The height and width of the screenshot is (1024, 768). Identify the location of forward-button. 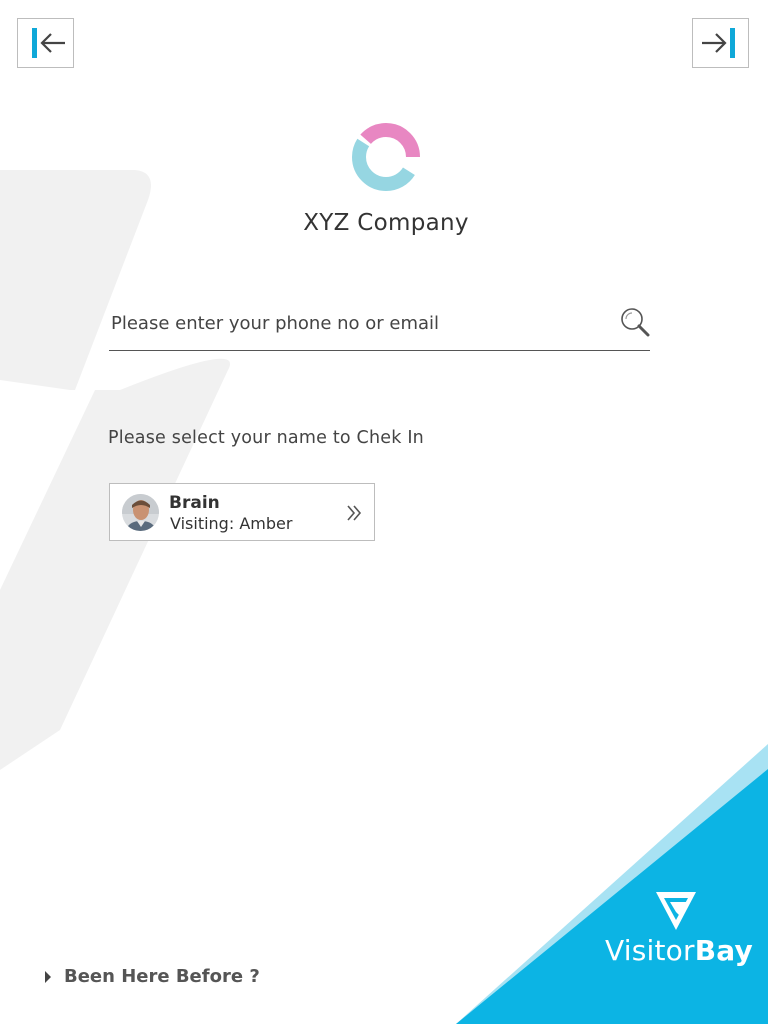
(720, 43).